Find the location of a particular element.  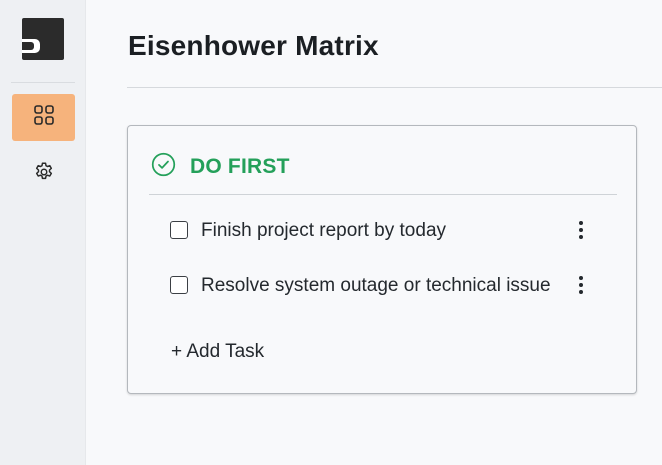

dashboard-grid-icon is located at coordinates (44, 117).